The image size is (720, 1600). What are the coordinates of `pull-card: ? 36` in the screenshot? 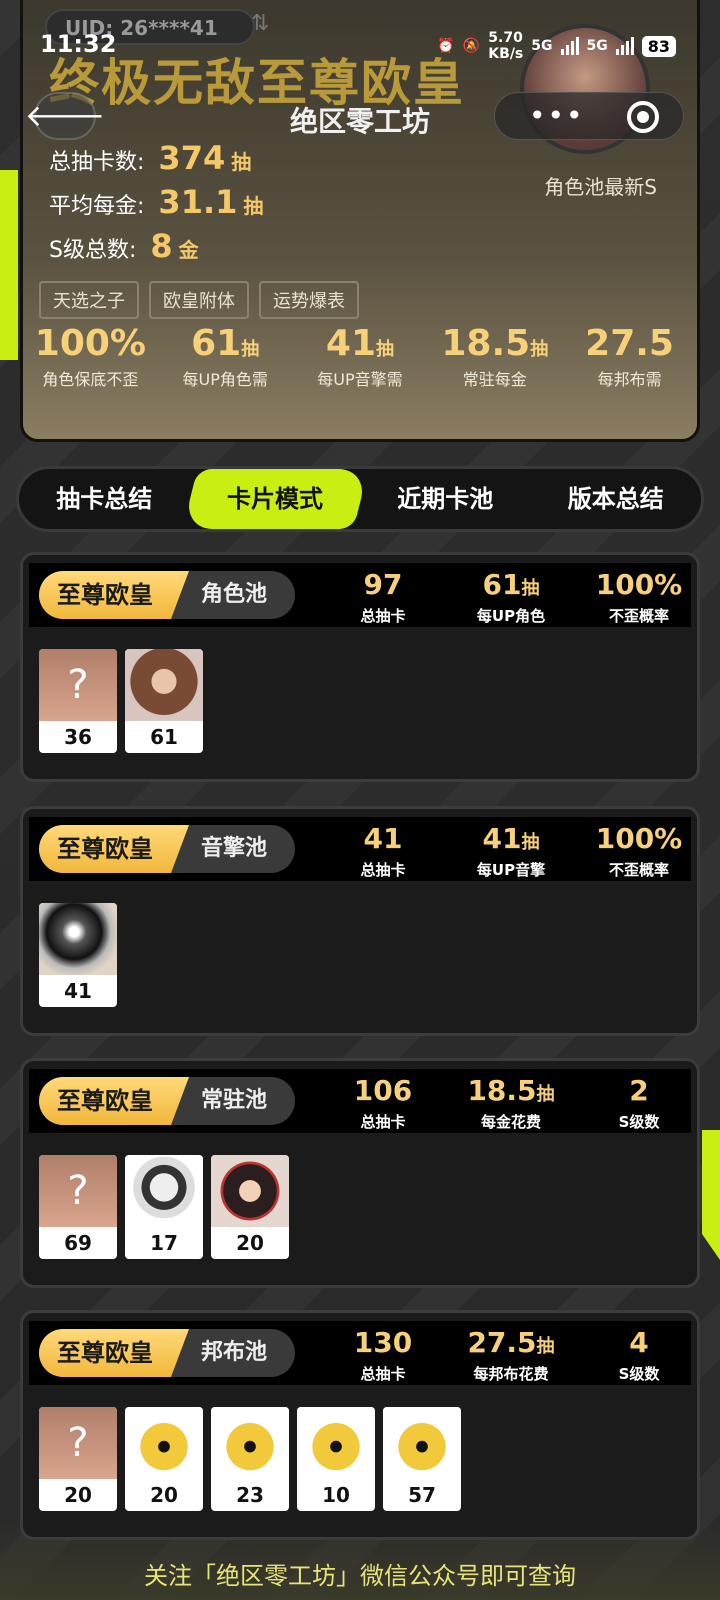 It's located at (78, 701).